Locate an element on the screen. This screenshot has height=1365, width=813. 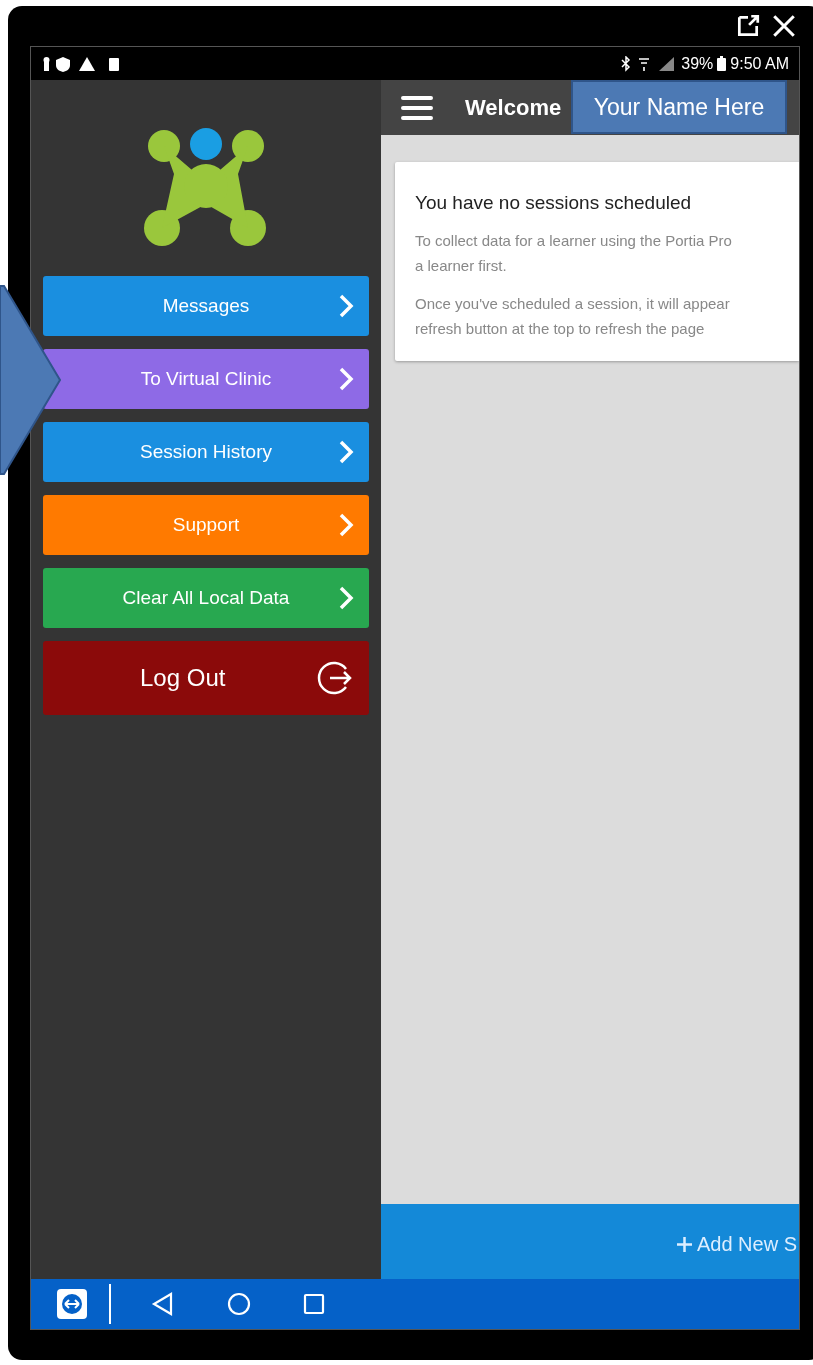
plus-icon is located at coordinates (684, 1244).